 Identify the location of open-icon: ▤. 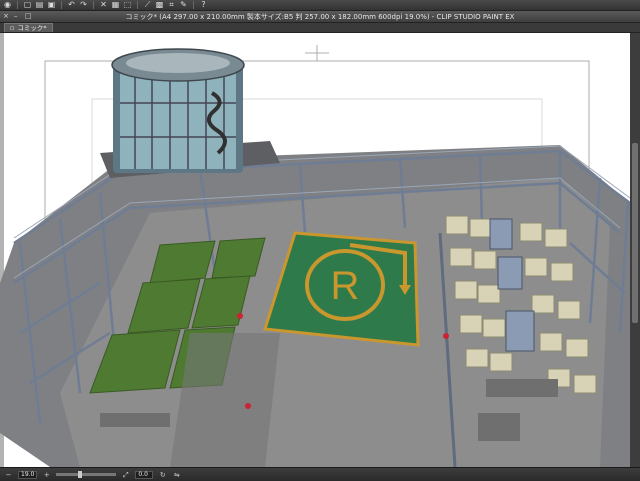
(39, 5).